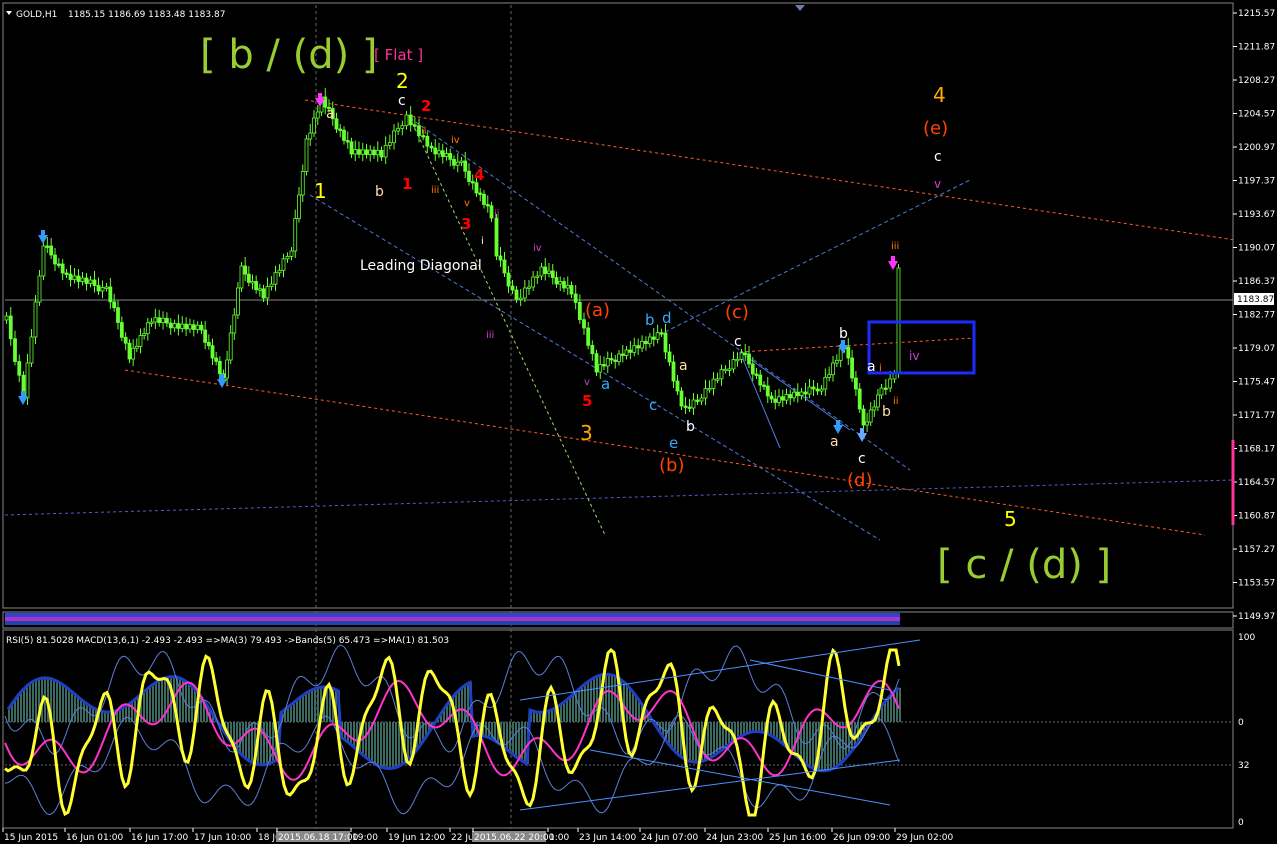 This screenshot has height=844, width=1277. I want to click on price-tick-label: 1200.97, so click(1256, 148).